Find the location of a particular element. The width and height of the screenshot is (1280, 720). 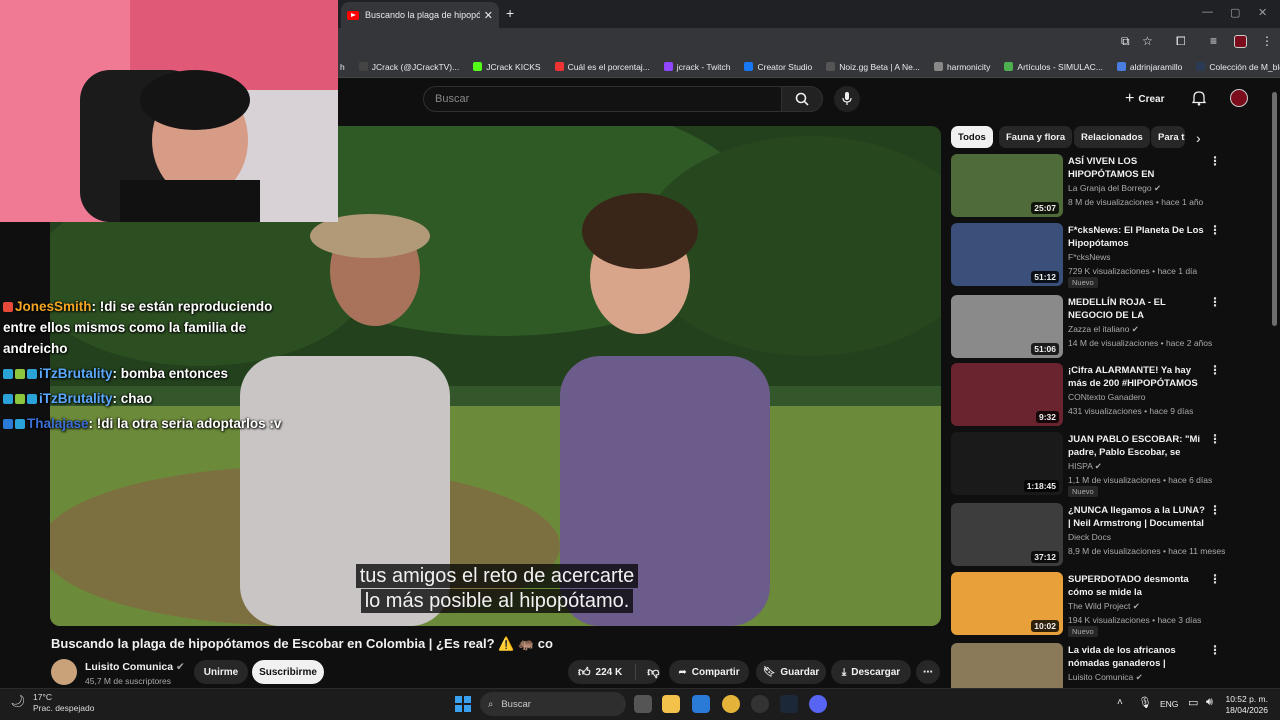

weather-widget: 17°C Prac. despejado is located at coordinates (63, 703).